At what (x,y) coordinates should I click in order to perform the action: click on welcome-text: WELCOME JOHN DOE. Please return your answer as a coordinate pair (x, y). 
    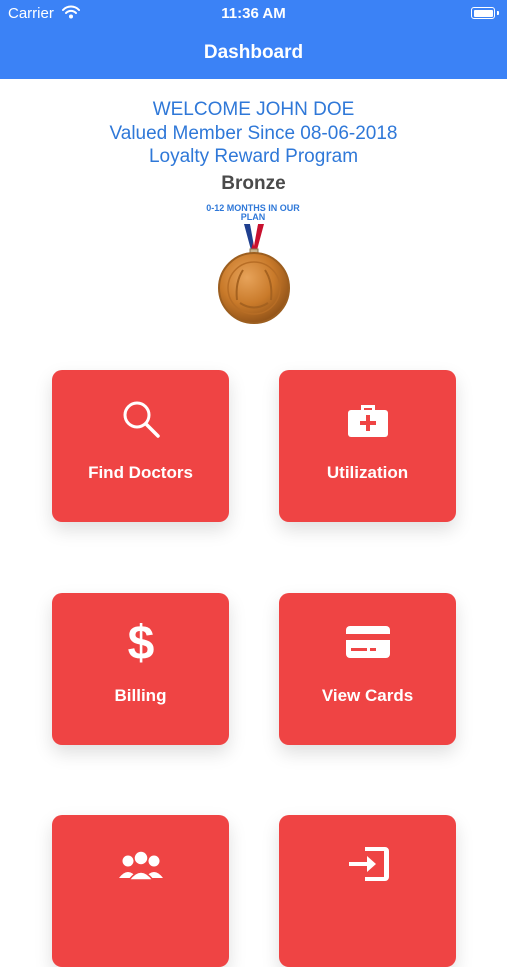
    Looking at the image, I should click on (253, 109).